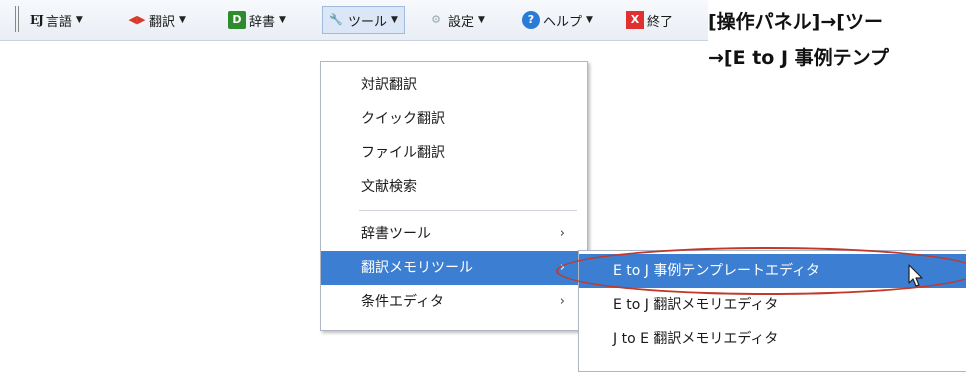 This screenshot has height=372, width=966. I want to click on tools-menu-button: 🔧 ツール ▼, so click(363, 20).